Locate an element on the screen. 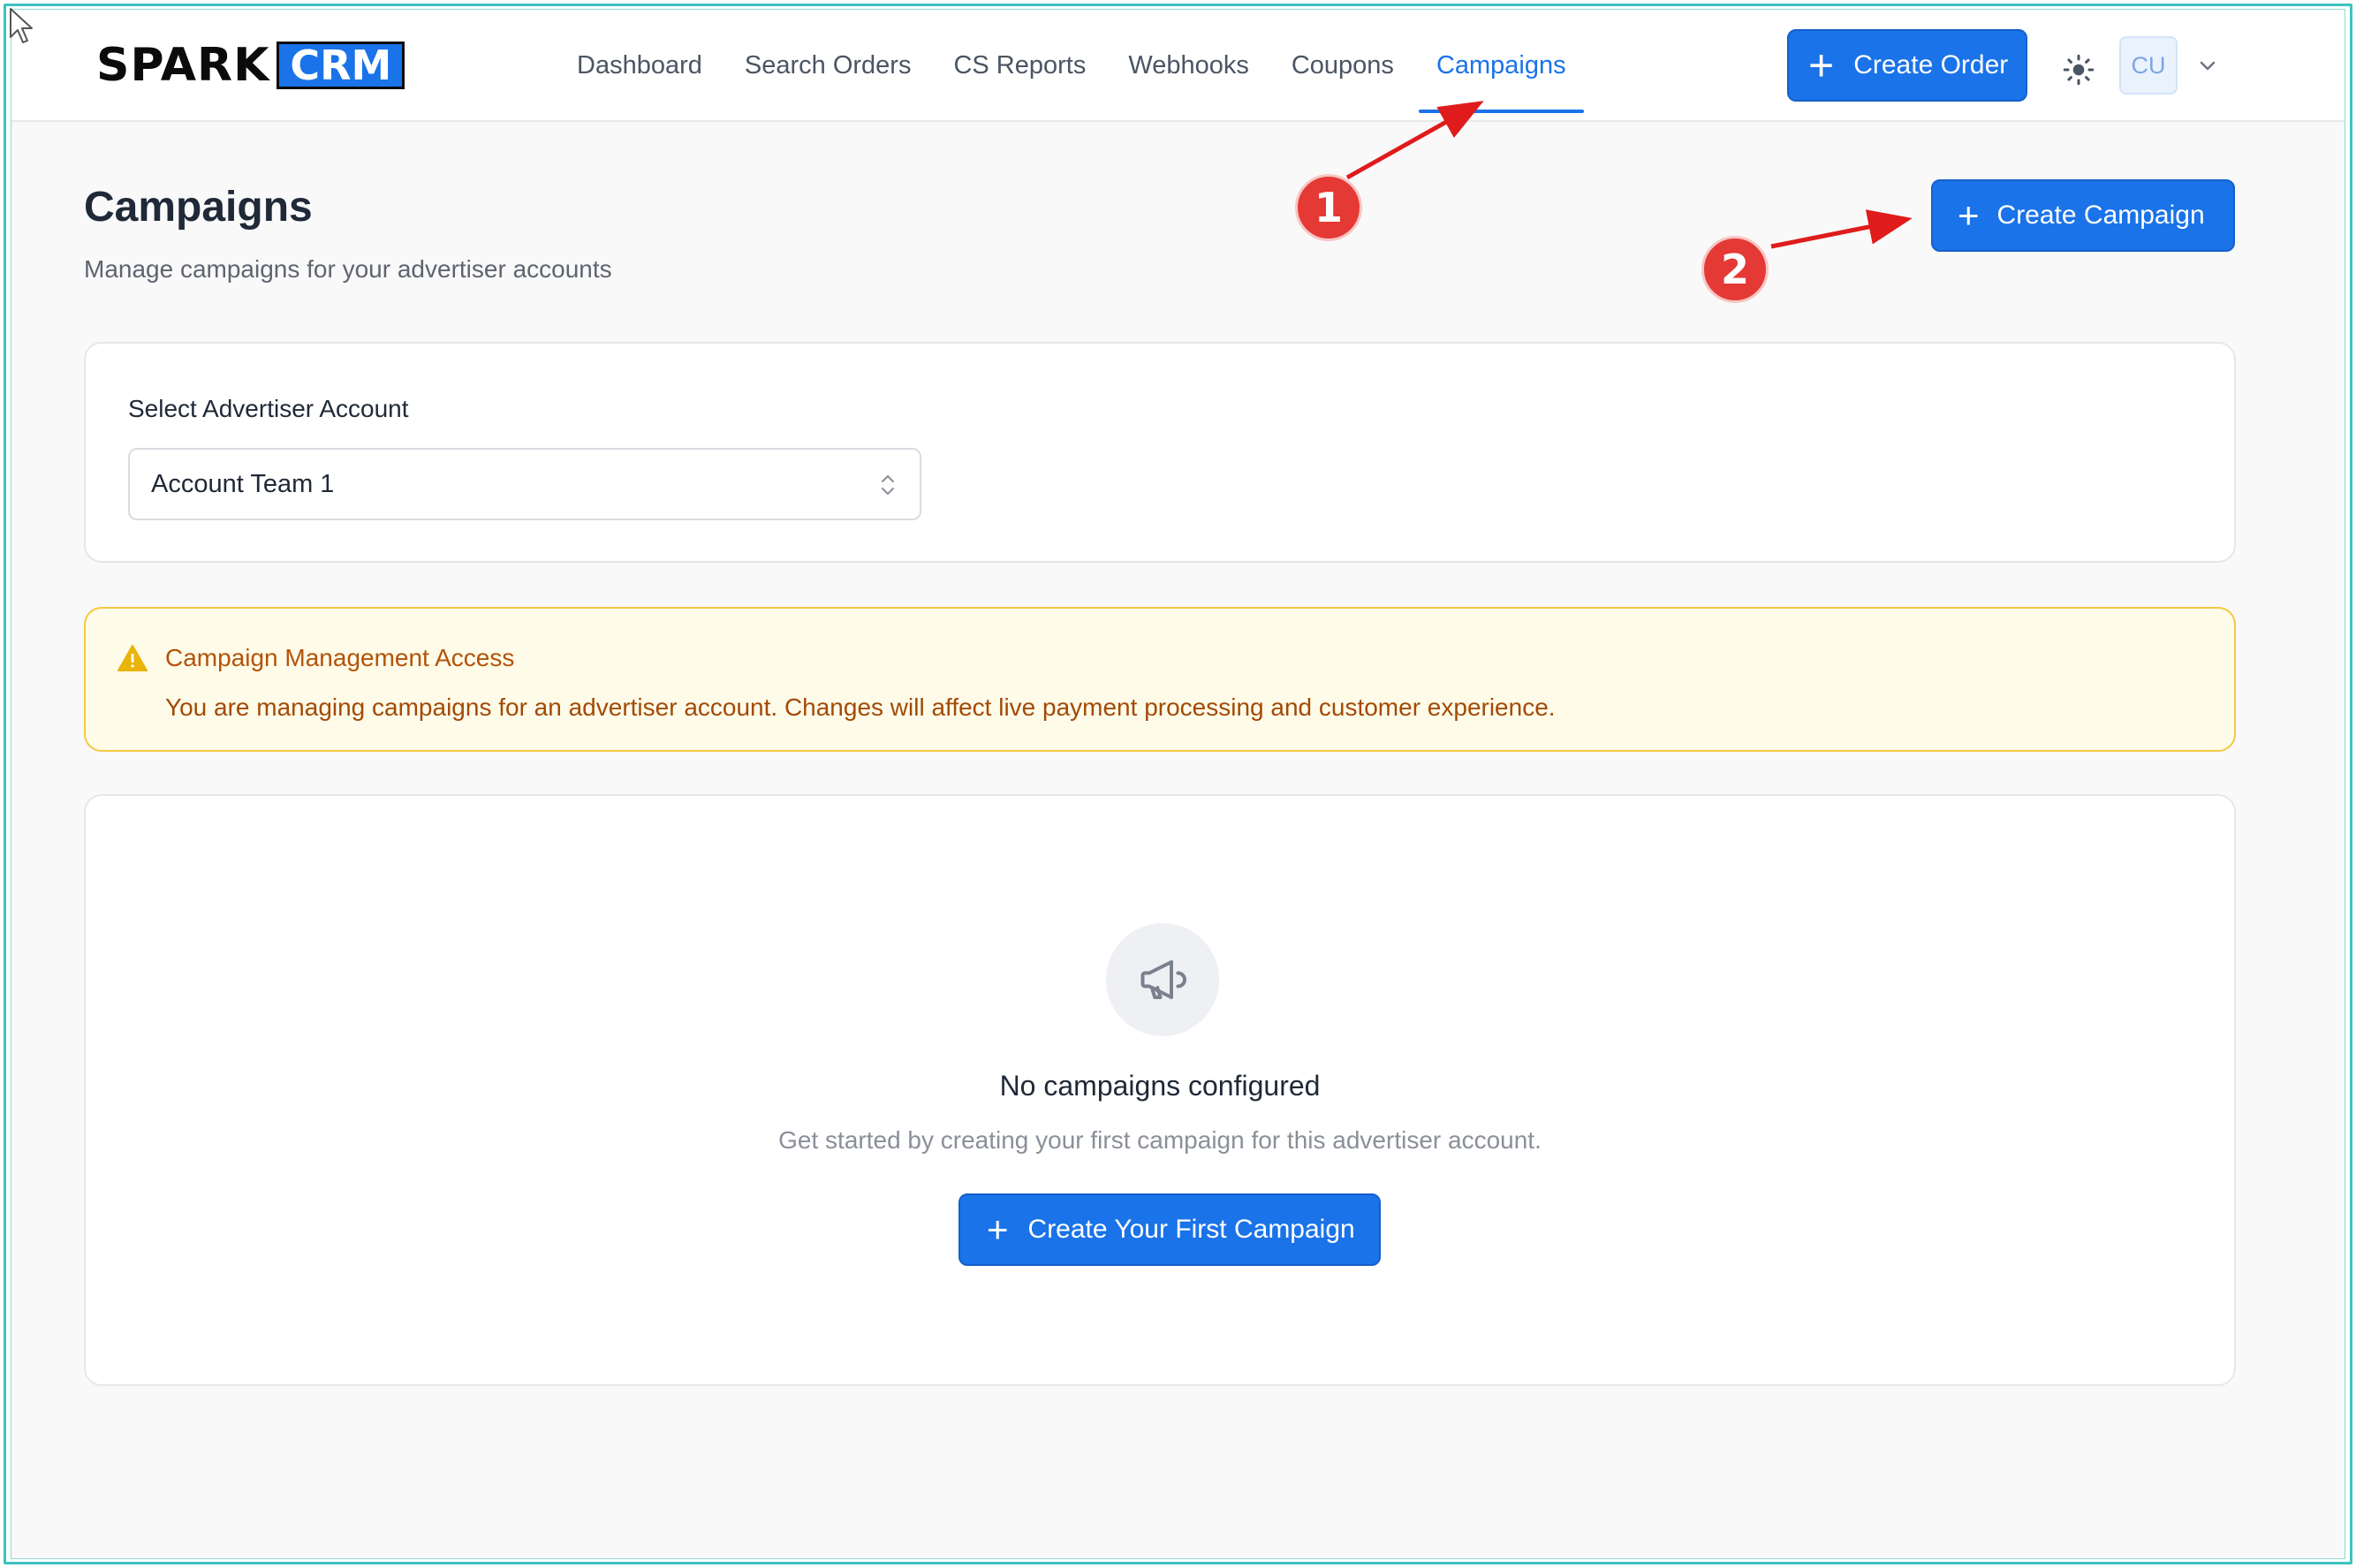  spark-crm-logo: SPARK CRM is located at coordinates (250, 65).